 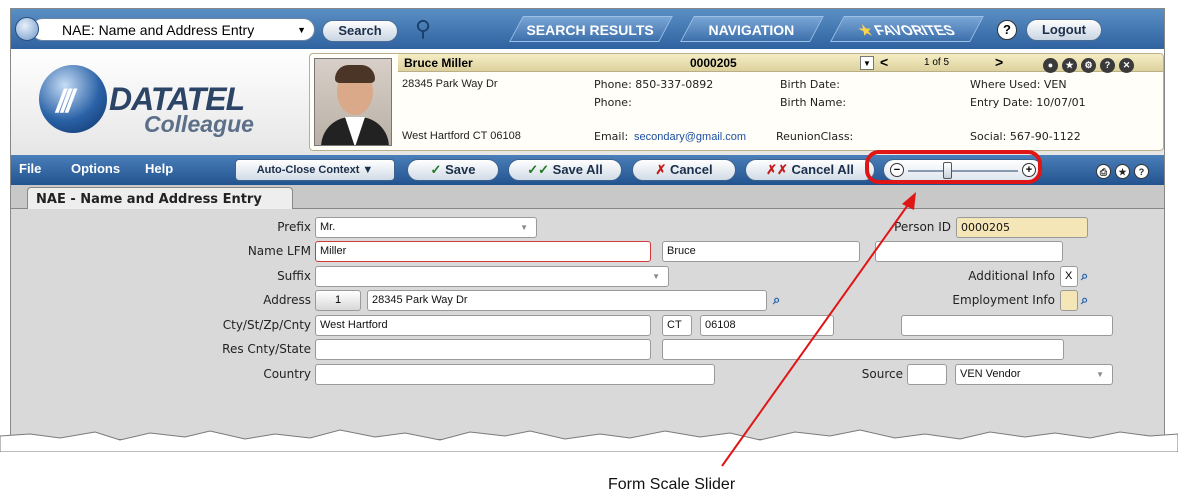 What do you see at coordinates (1069, 300) in the screenshot?
I see `employment-info-field` at bounding box center [1069, 300].